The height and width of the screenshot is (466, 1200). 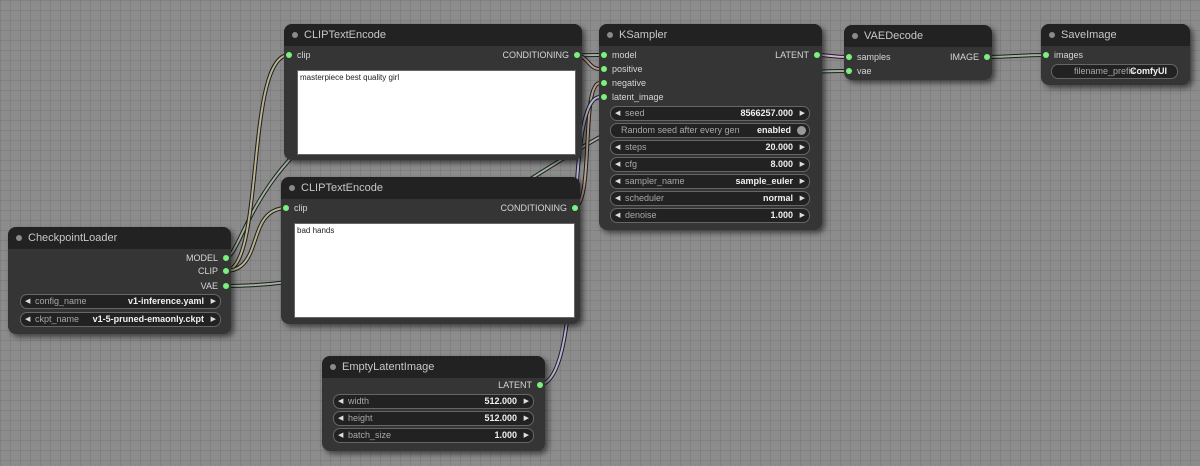 I want to click on node-title: SaveImage, so click(x=1089, y=35).